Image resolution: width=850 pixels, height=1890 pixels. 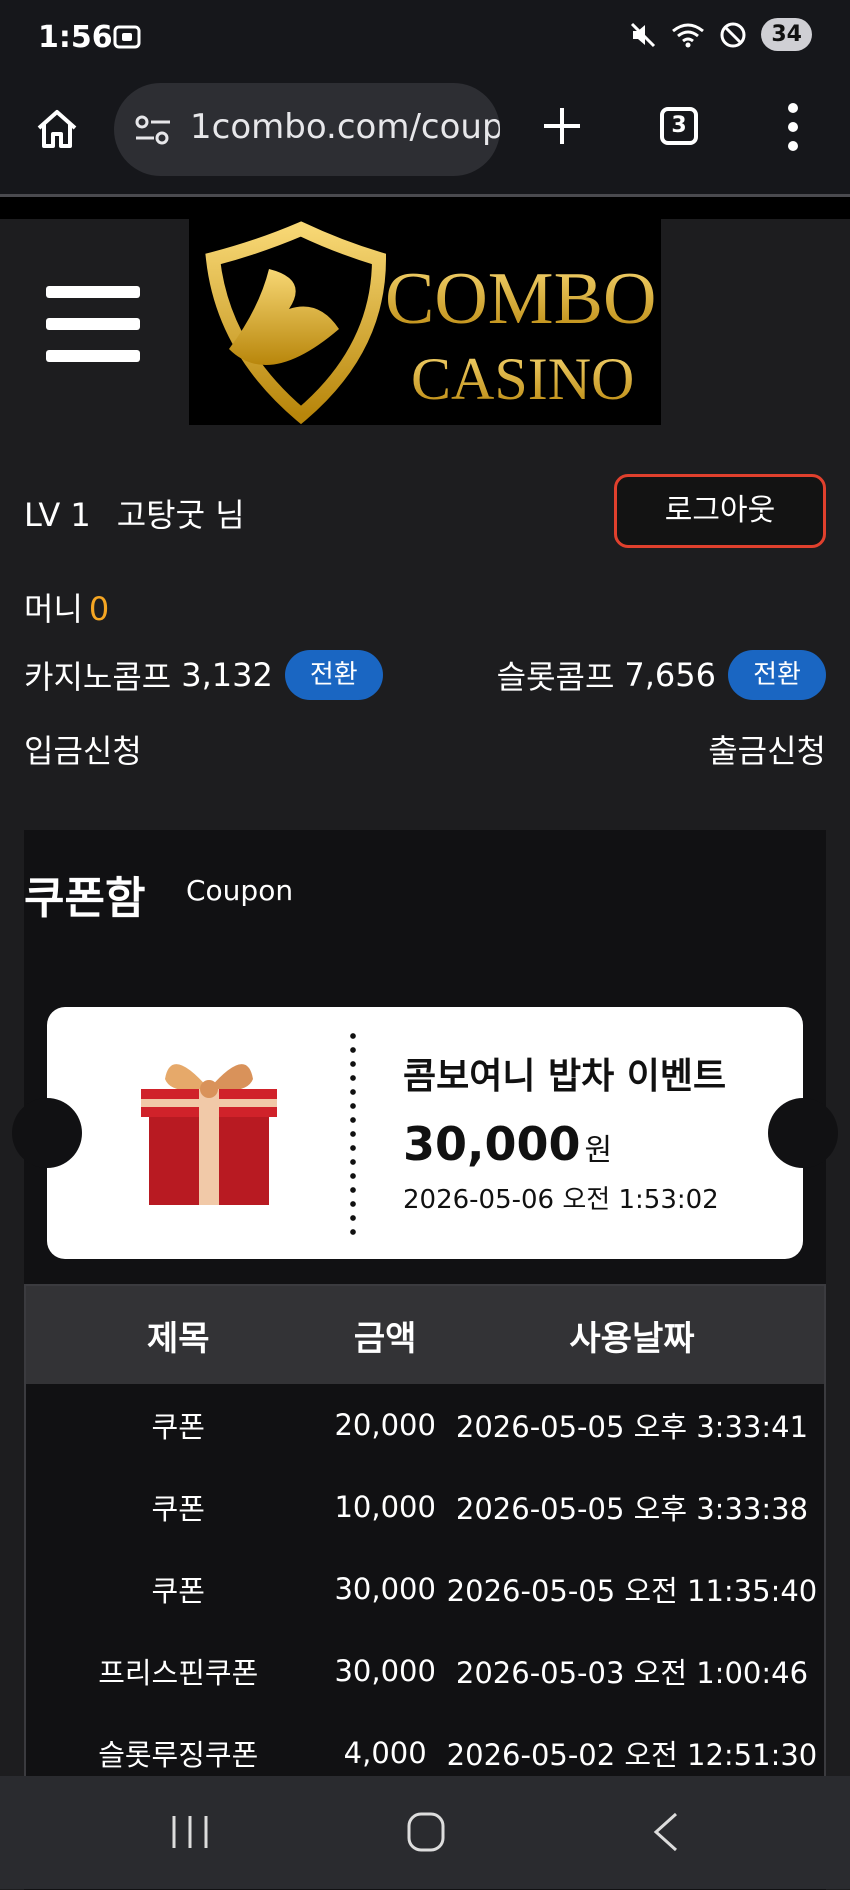 What do you see at coordinates (632, 1755) in the screenshot?
I see `cell-date: 2026-05-02 오전 12:51:30` at bounding box center [632, 1755].